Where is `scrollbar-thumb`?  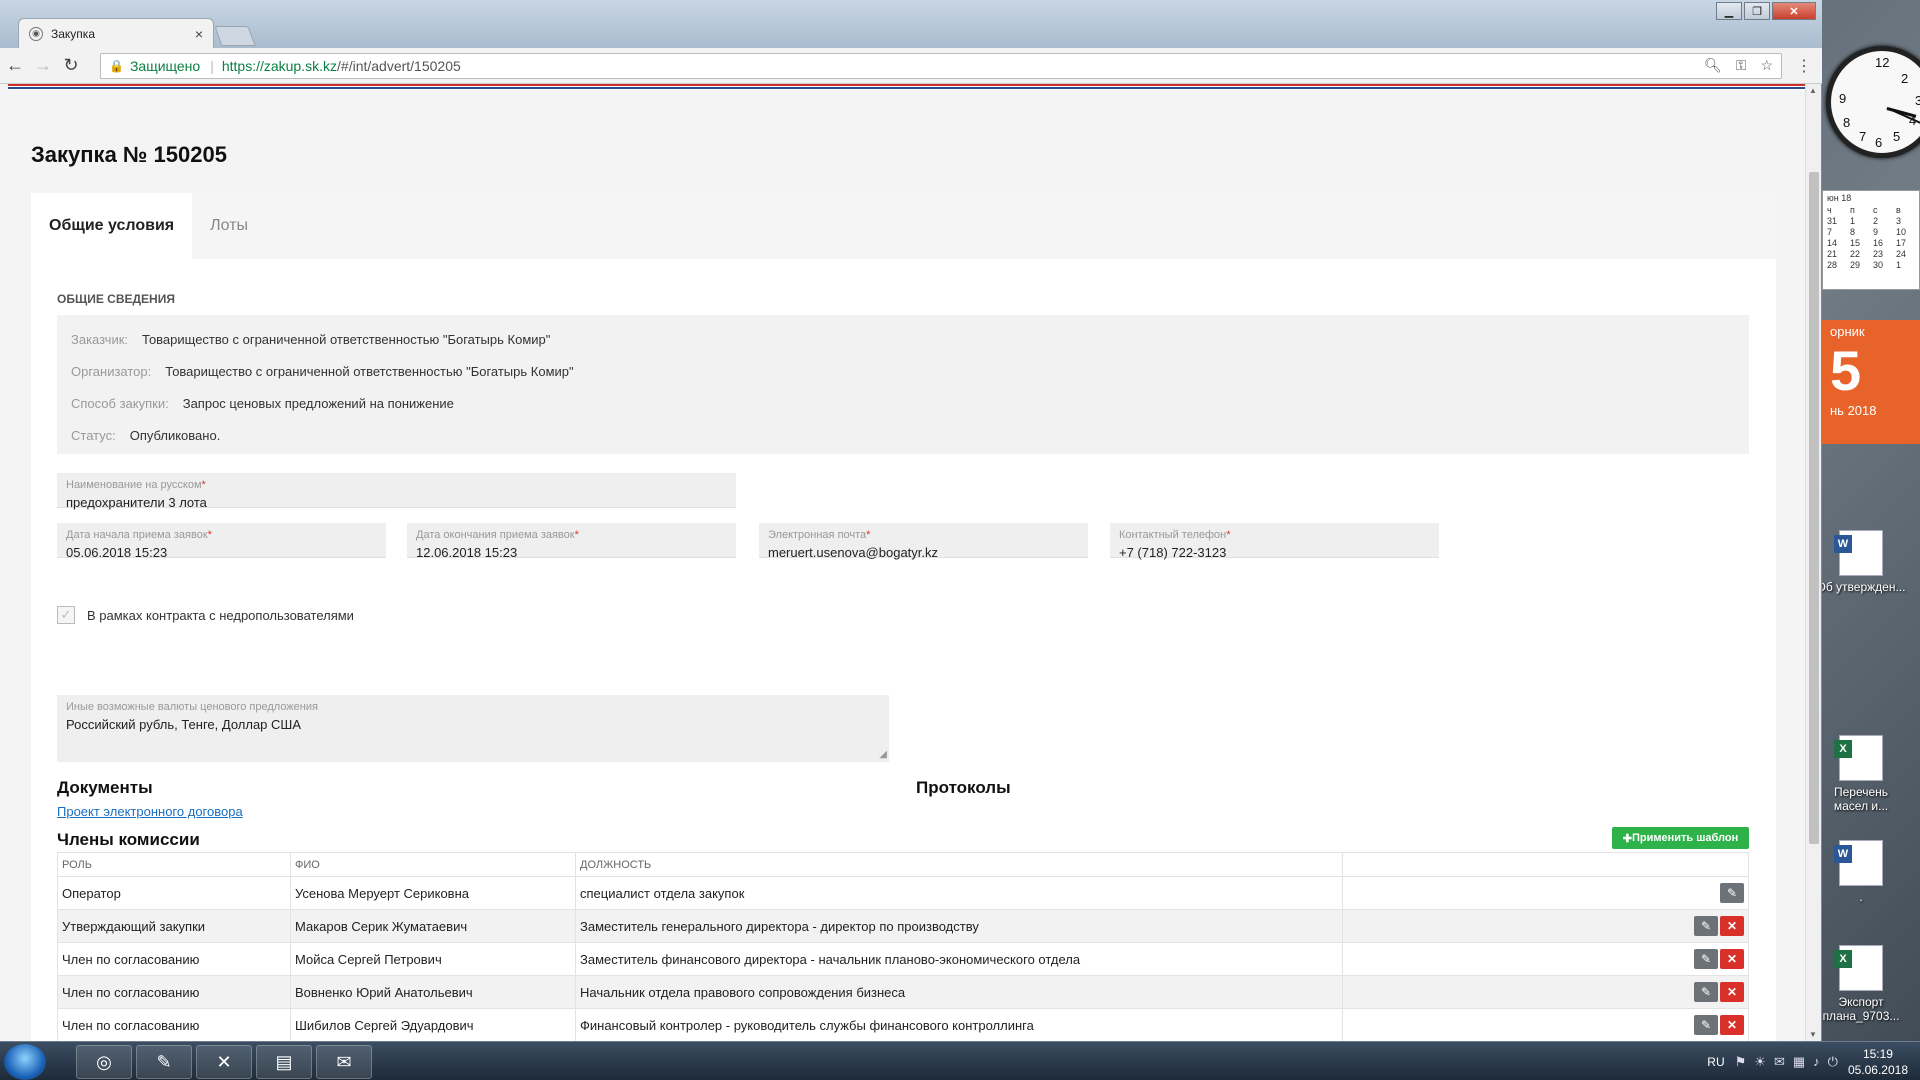 scrollbar-thumb is located at coordinates (1814, 508).